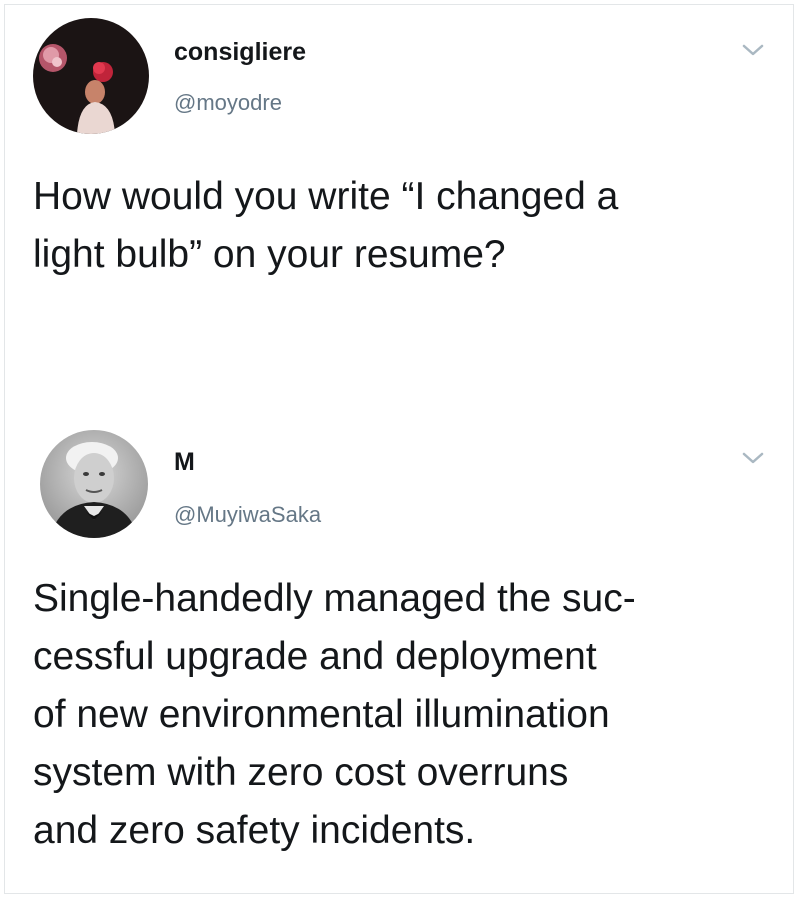 Image resolution: width=800 pixels, height=901 pixels. Describe the element at coordinates (240, 52) in the screenshot. I see `display-name: consigliere` at that location.